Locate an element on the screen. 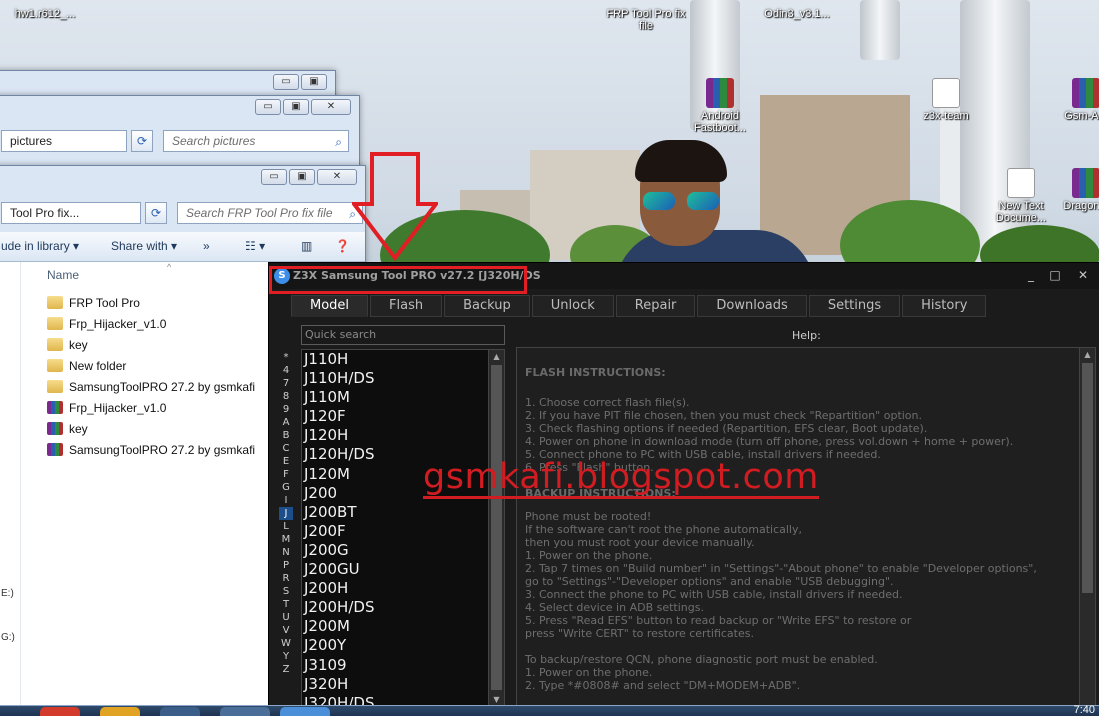  model-list-item: J200F is located at coordinates (395, 531).